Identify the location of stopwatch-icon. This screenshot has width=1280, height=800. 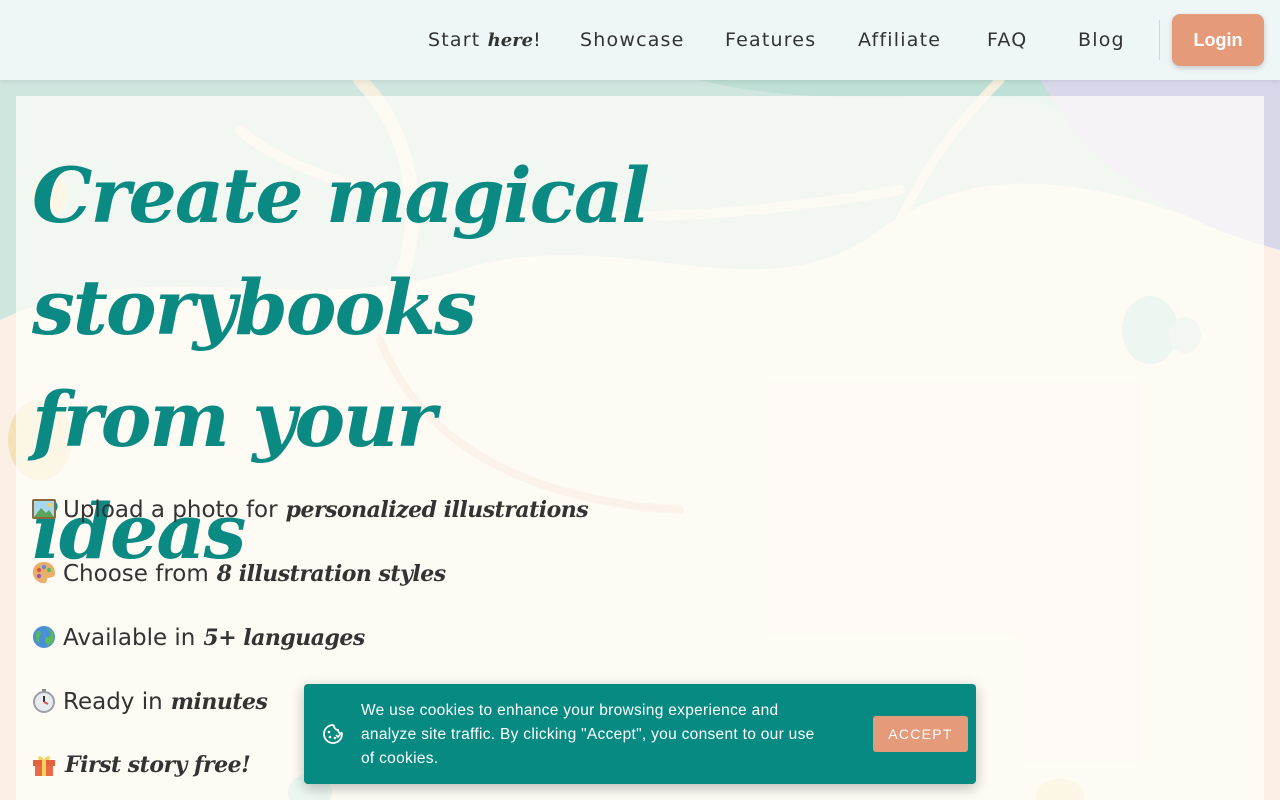
(45, 702).